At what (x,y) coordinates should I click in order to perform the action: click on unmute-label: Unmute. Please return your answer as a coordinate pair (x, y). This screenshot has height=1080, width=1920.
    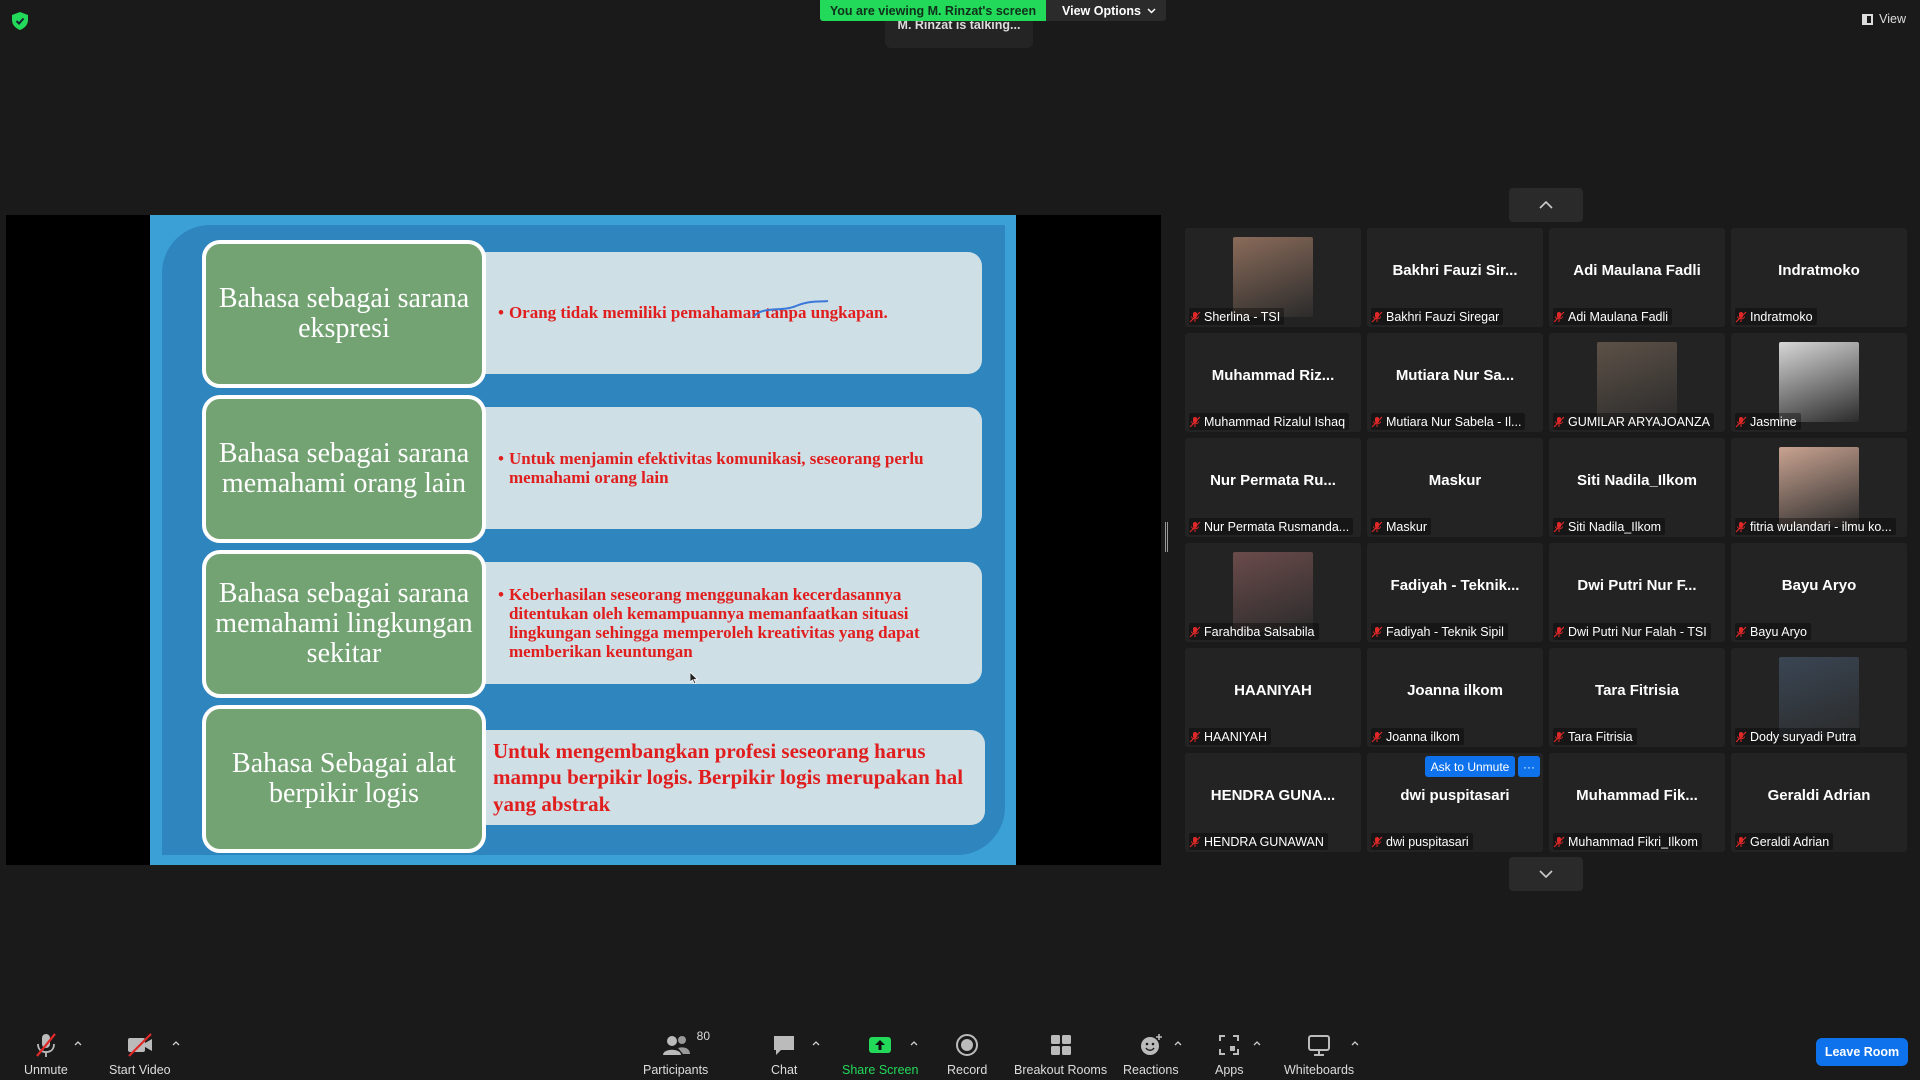
    Looking at the image, I should click on (46, 1070).